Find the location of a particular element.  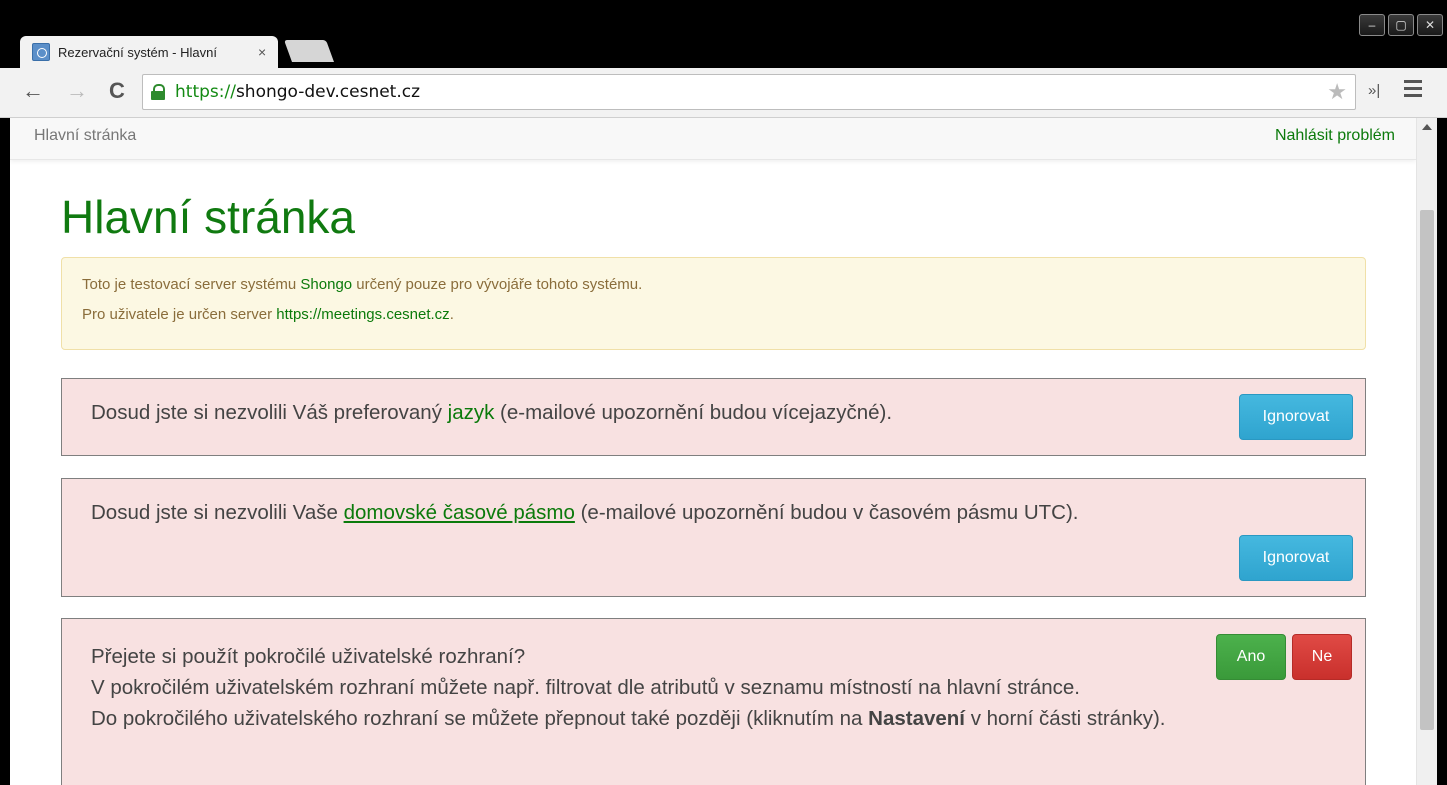

ignore-language-button: Ignorovat is located at coordinates (1296, 417).